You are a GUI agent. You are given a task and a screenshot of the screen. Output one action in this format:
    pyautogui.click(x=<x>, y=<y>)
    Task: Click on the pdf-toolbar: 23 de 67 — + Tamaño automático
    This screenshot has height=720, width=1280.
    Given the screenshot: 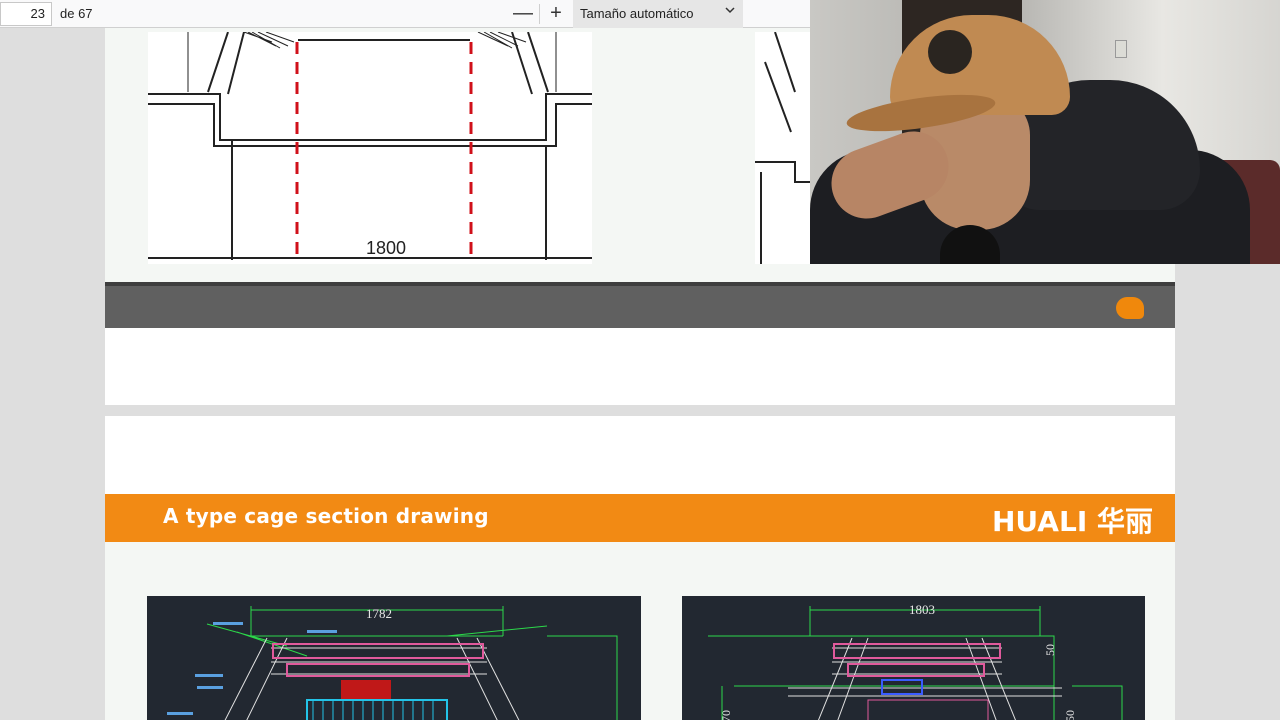 What is the action you would take?
    pyautogui.click(x=405, y=14)
    